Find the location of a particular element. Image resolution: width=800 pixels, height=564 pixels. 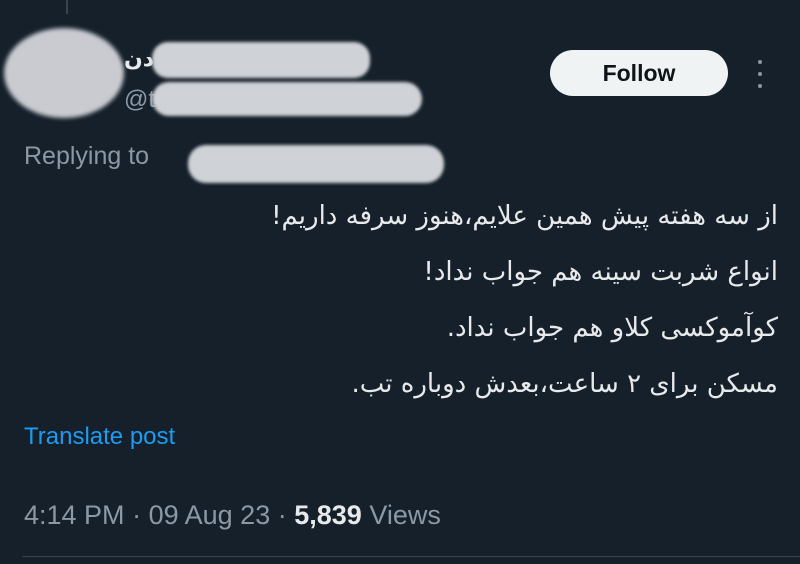

redacted-handle is located at coordinates (287, 99).